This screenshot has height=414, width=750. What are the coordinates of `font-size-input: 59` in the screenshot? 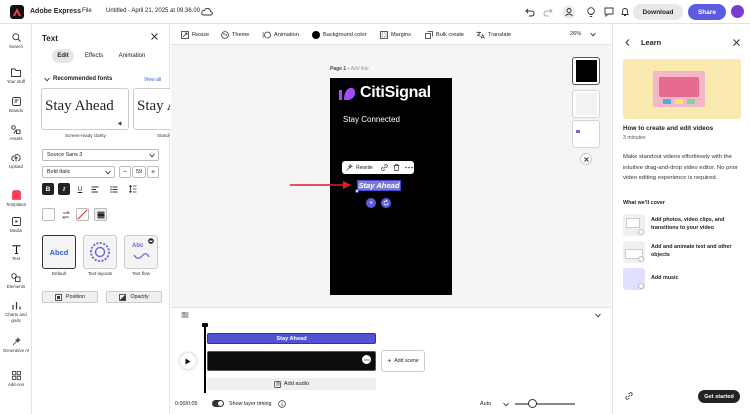 It's located at (139, 172).